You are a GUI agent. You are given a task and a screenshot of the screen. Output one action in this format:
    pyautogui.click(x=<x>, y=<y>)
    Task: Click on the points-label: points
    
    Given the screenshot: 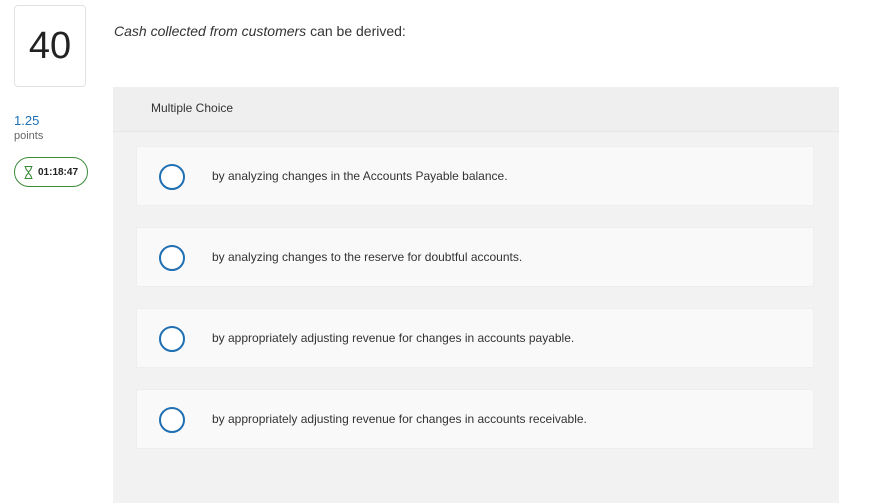 What is the action you would take?
    pyautogui.click(x=29, y=136)
    